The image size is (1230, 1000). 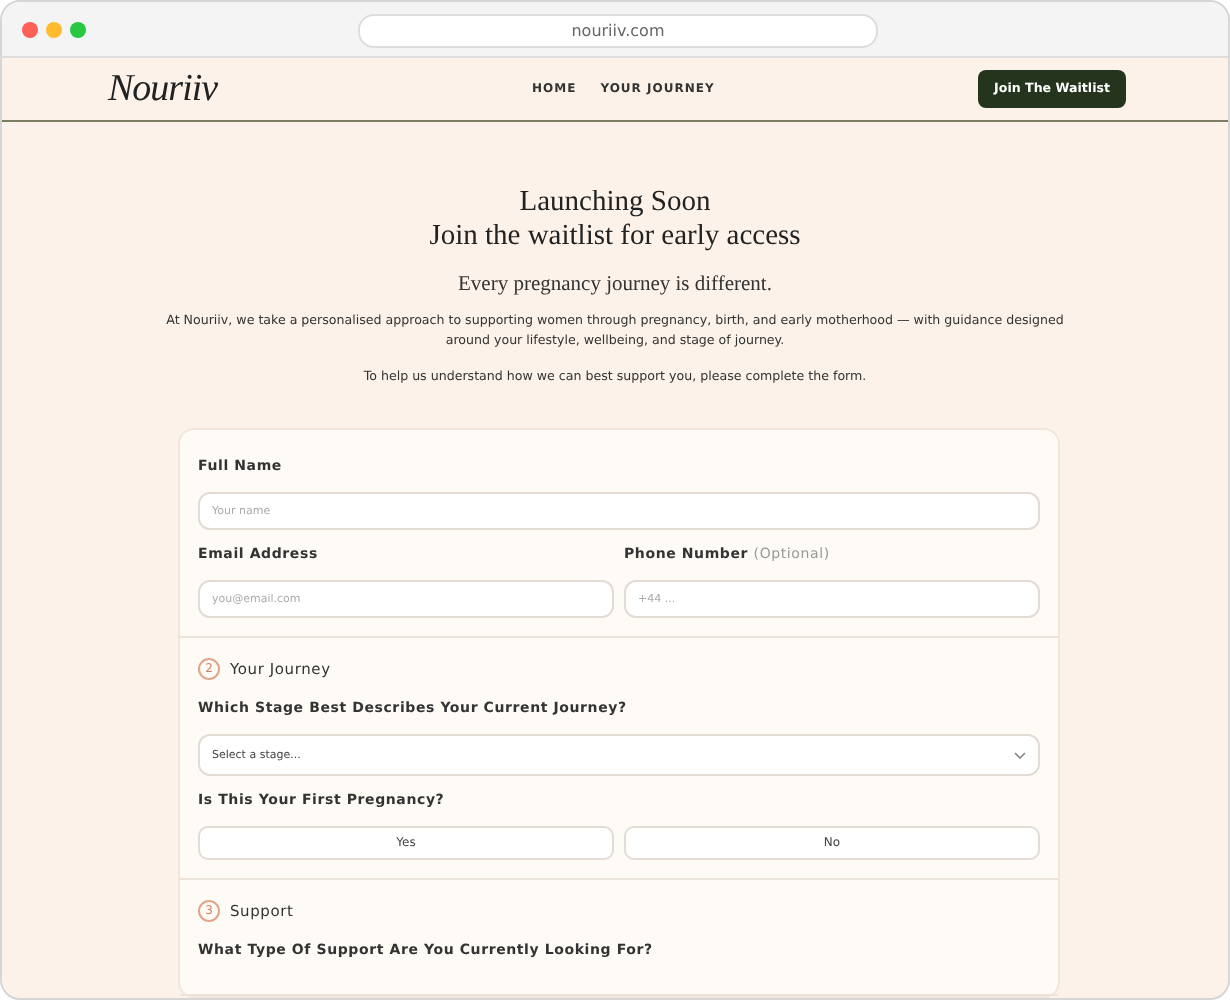 What do you see at coordinates (30, 29) in the screenshot?
I see `close-dot` at bounding box center [30, 29].